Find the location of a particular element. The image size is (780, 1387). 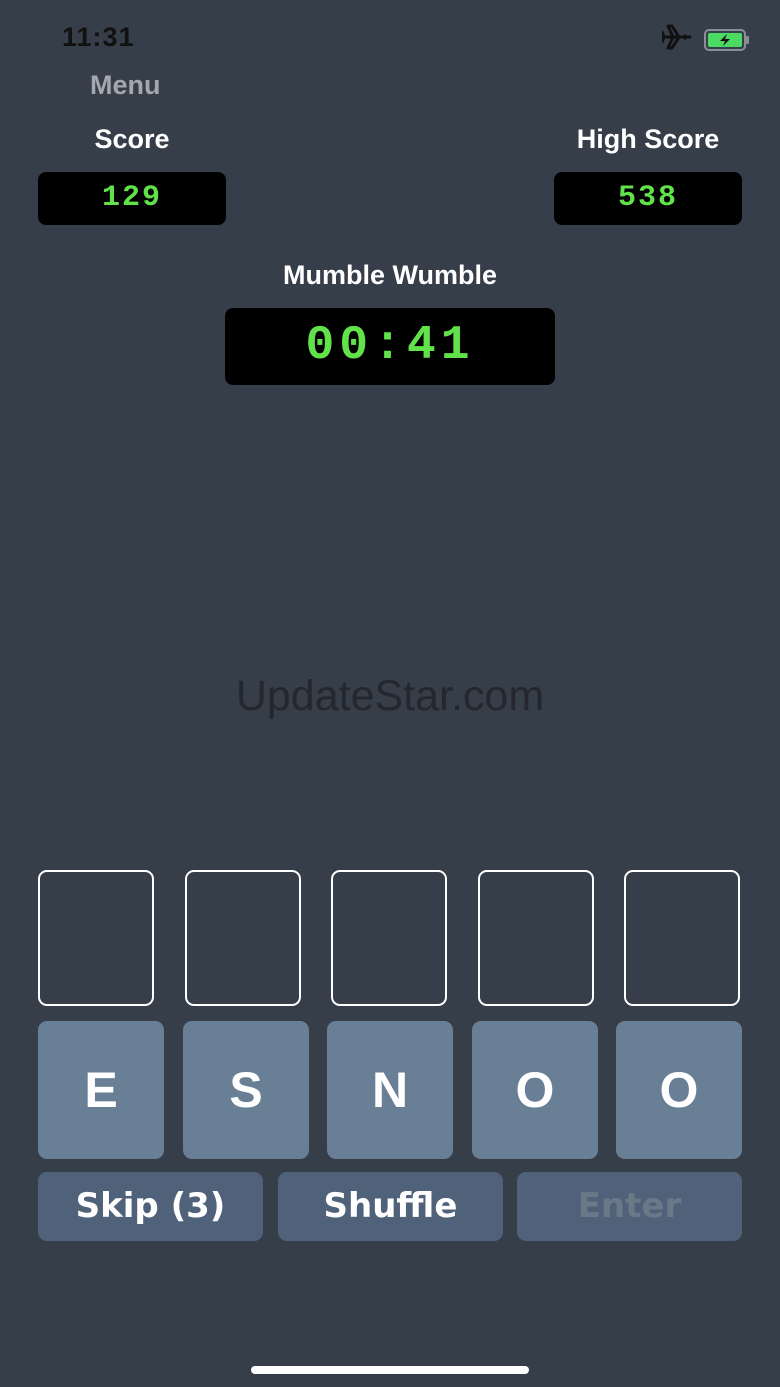

watermark: UpdateStar.com is located at coordinates (390, 696).